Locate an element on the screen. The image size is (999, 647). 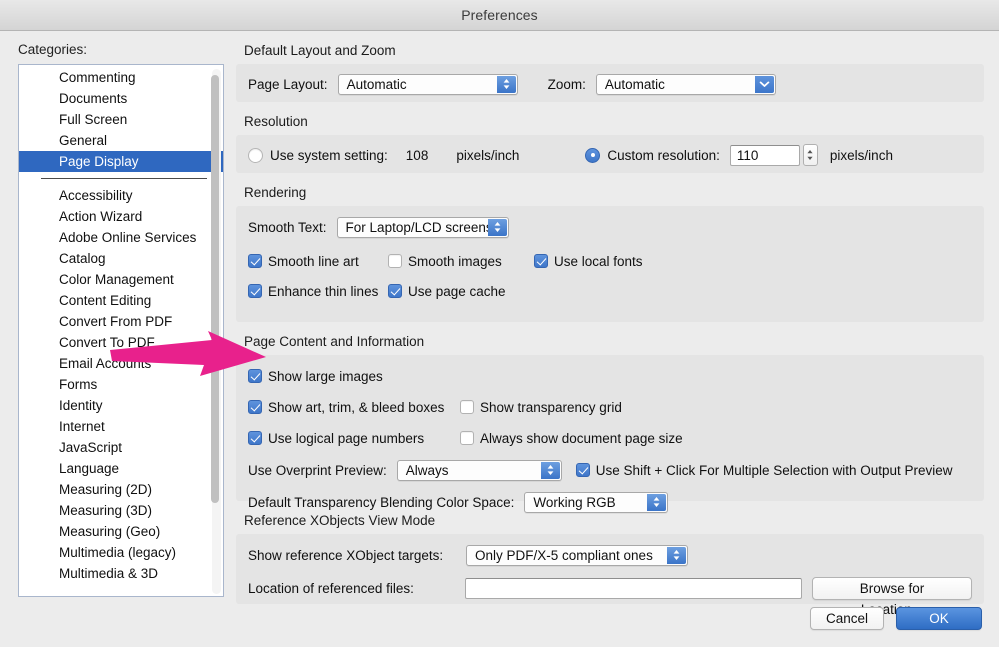
blending-color-space-value: Working RGB is located at coordinates (574, 502).